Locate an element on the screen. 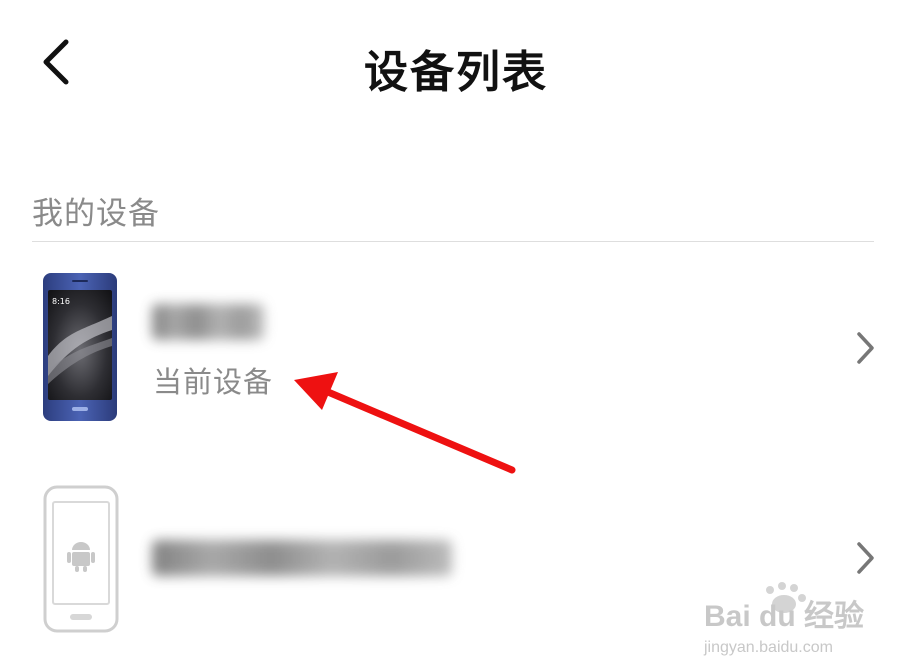  divider is located at coordinates (453, 241).